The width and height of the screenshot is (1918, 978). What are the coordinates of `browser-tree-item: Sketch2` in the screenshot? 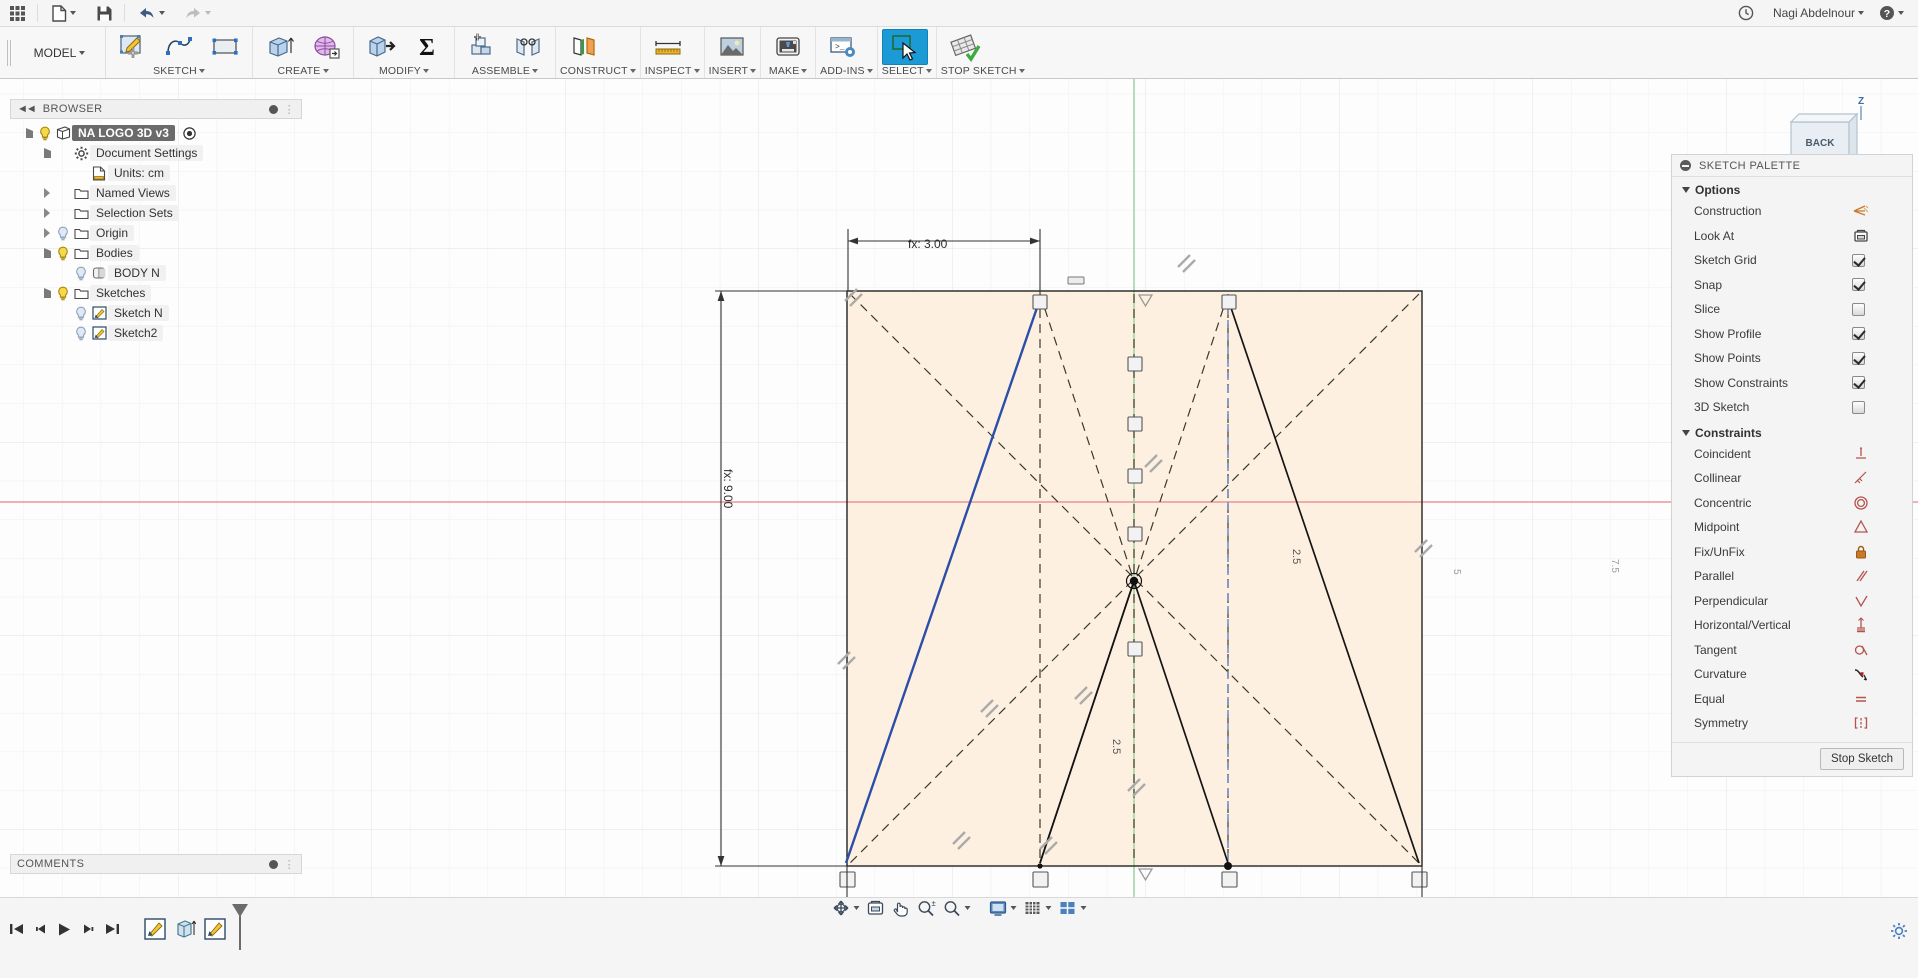 It's located at (156, 333).